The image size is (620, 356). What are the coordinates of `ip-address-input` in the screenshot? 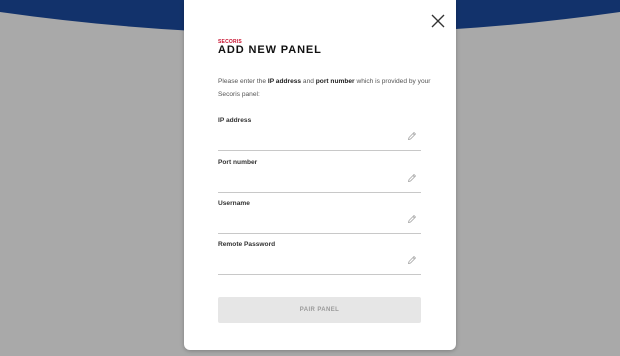 It's located at (307, 138).